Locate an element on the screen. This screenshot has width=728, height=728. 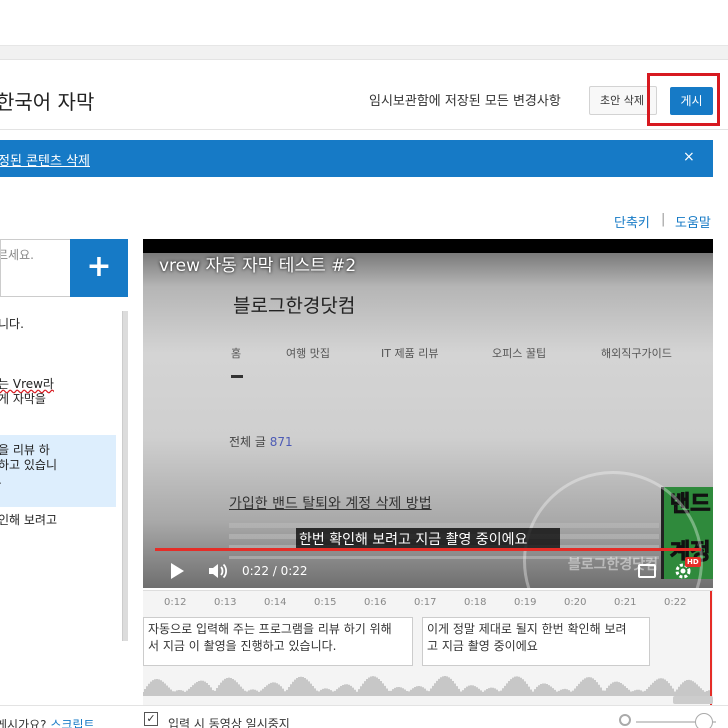
publish-question: 게시가요? 스크립트 is located at coordinates (47, 722).